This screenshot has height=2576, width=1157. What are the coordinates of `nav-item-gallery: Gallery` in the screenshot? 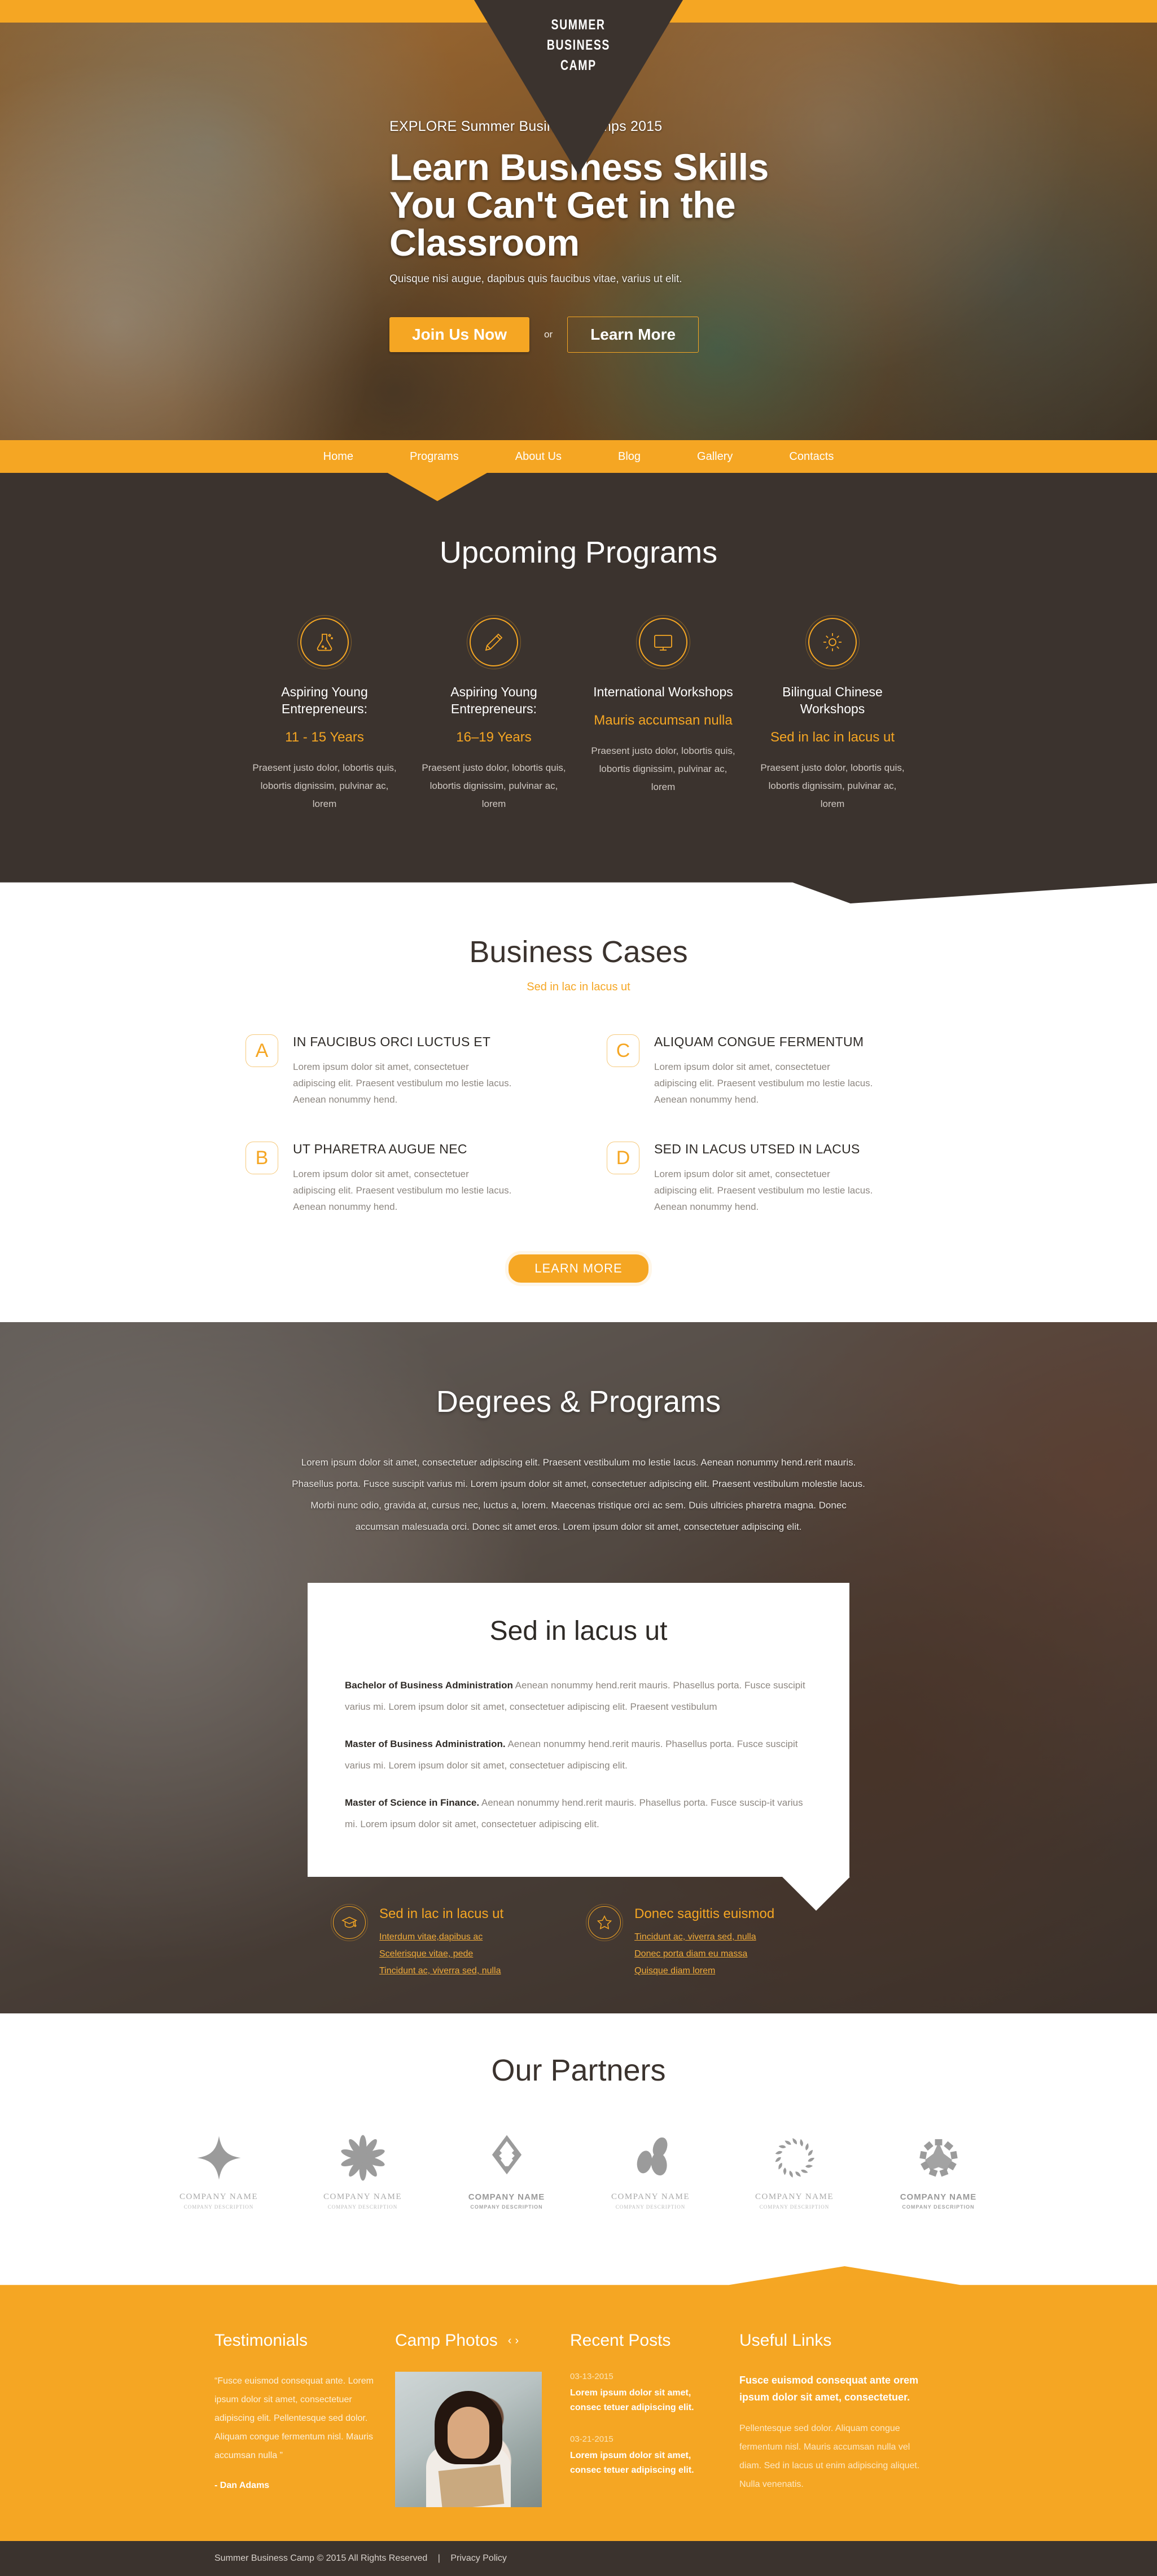 It's located at (715, 456).